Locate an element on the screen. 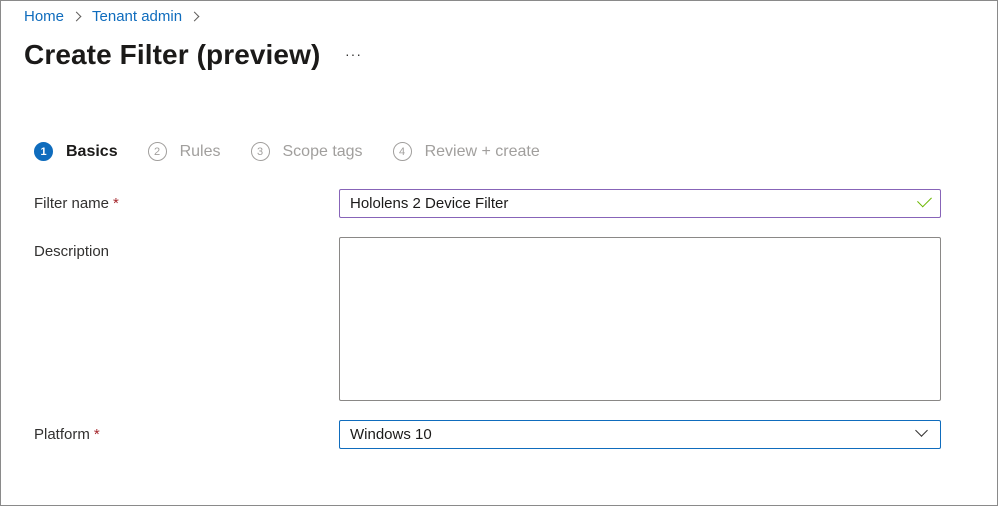 The height and width of the screenshot is (506, 998). more-options-button: ··· is located at coordinates (355, 56).